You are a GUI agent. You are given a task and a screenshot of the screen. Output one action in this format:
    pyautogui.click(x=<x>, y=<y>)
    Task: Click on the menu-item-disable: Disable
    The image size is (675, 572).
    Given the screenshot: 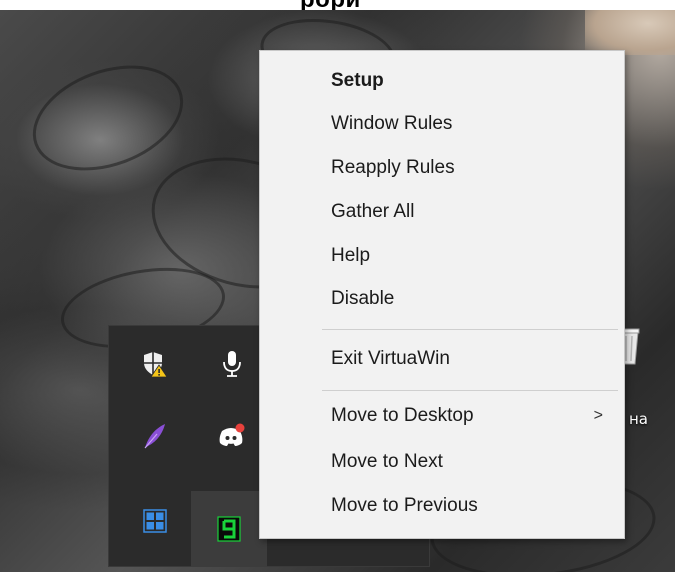 What is the action you would take?
    pyautogui.click(x=442, y=299)
    